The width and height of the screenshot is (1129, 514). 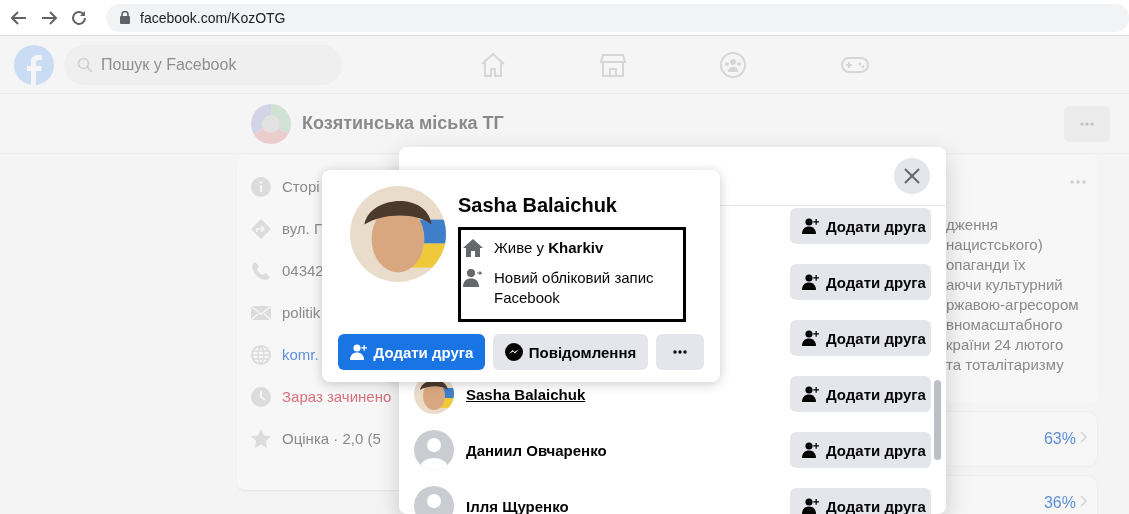 I want to click on page-title: Козятинська міська ТГ, so click(x=403, y=123).